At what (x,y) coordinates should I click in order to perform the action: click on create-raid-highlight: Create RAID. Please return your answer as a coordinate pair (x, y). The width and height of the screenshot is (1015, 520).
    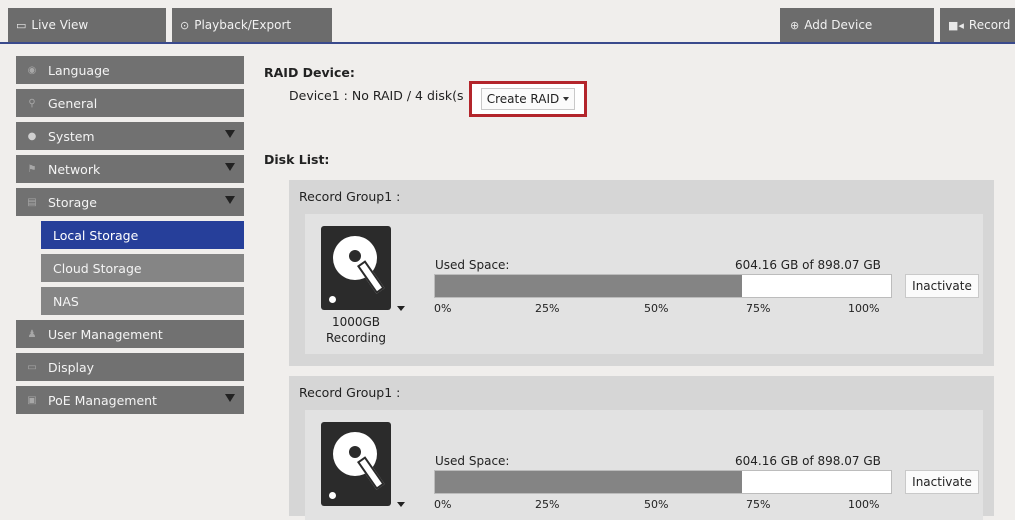
    Looking at the image, I should click on (528, 99).